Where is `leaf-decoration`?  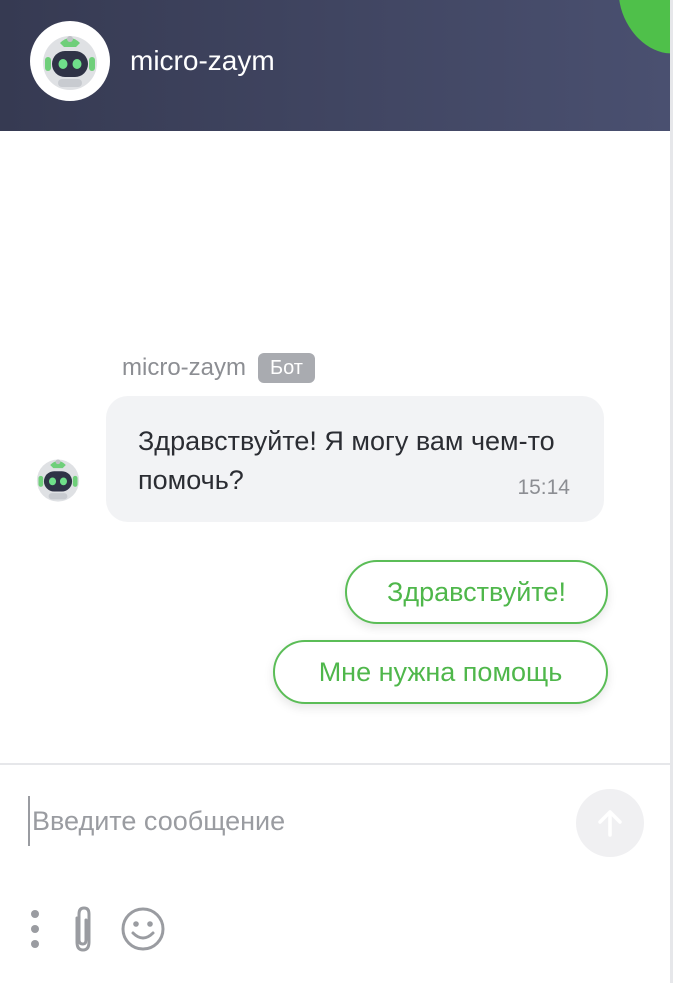 leaf-decoration is located at coordinates (636, 34).